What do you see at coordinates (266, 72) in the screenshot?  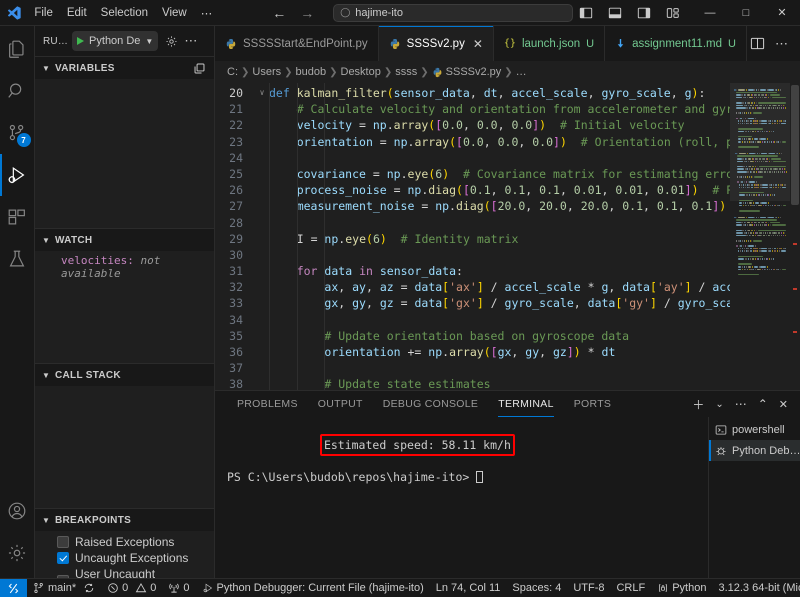 I see `breadcrumb-item: Users` at bounding box center [266, 72].